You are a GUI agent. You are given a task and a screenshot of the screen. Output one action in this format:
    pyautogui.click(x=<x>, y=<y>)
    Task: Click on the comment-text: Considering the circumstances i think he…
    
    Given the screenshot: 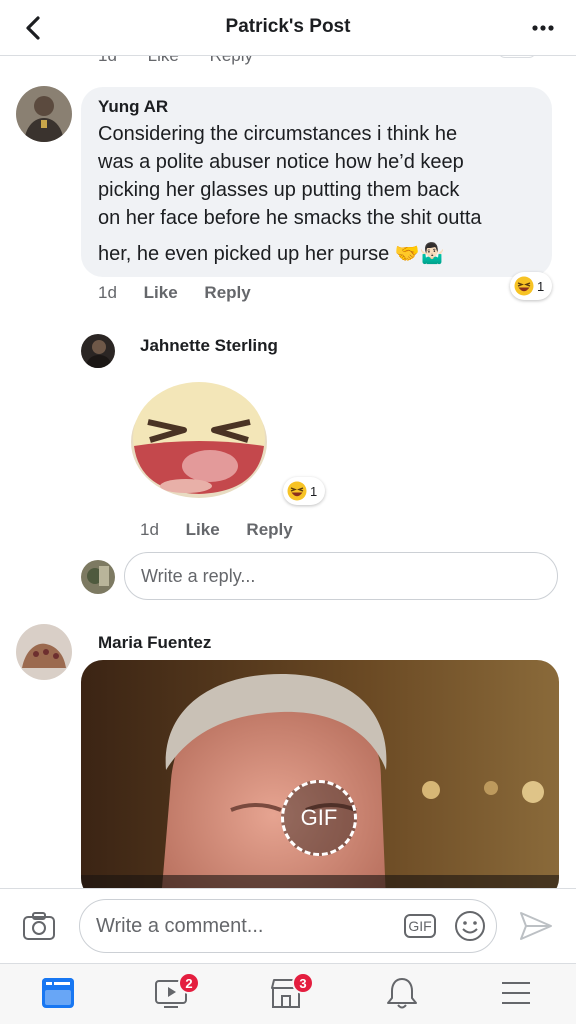 What is the action you would take?
    pyautogui.click(x=325, y=194)
    